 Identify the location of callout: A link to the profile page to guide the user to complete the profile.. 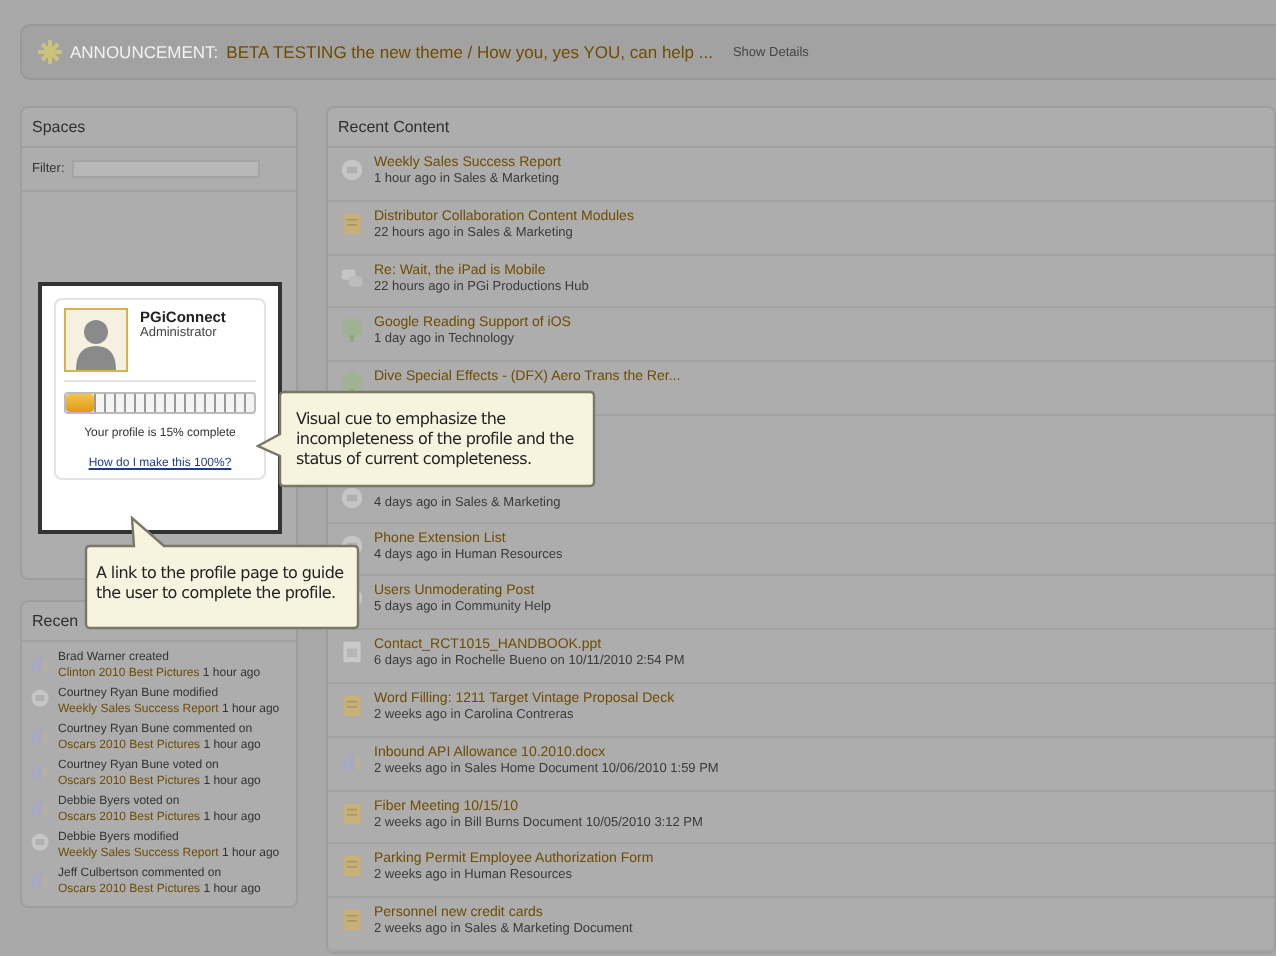
(222, 573).